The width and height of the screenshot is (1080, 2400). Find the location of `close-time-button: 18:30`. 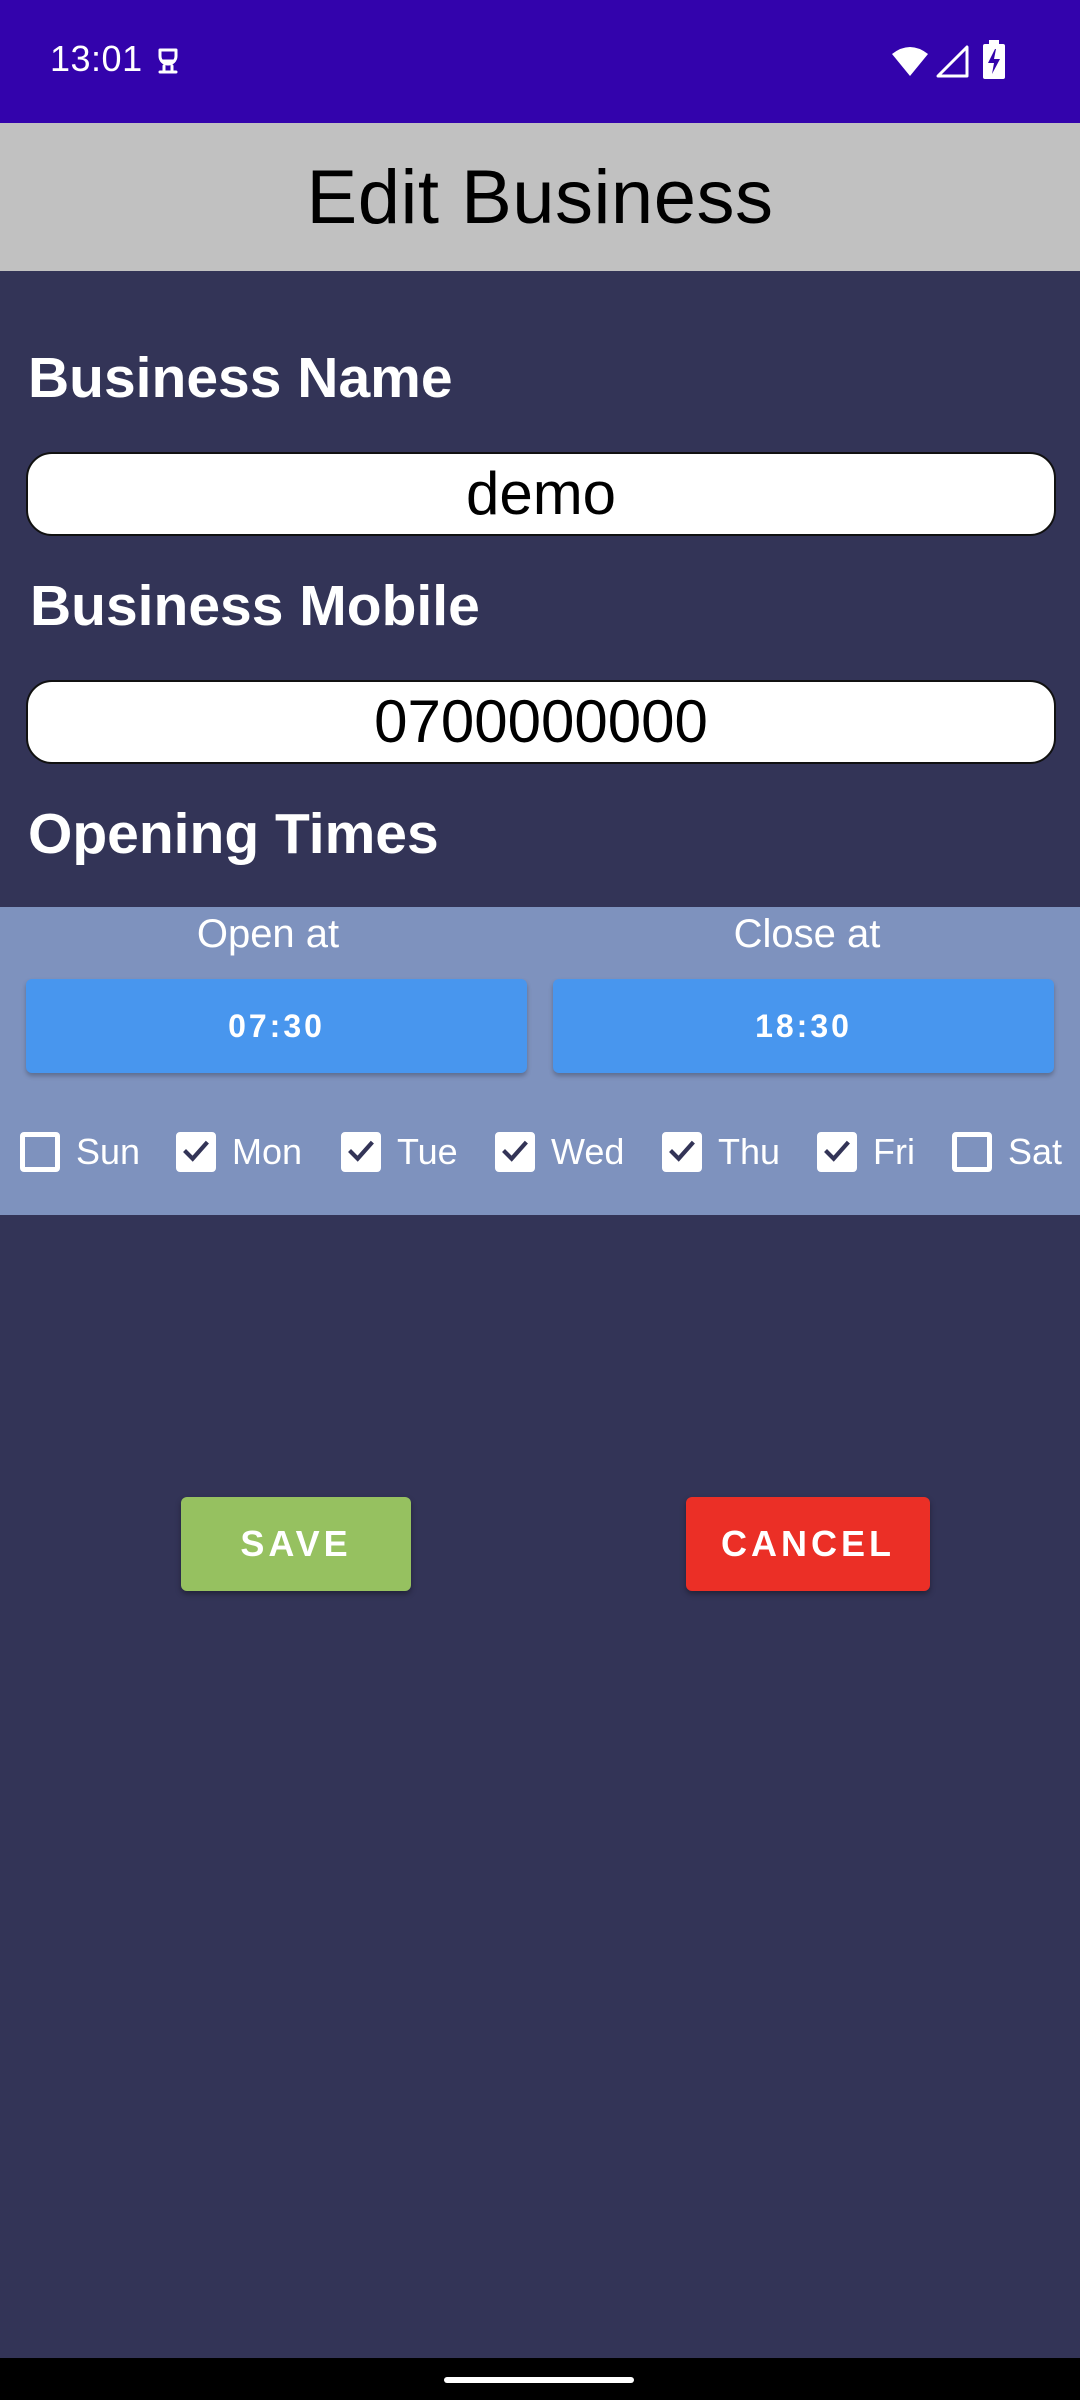

close-time-button: 18:30 is located at coordinates (803, 1026).